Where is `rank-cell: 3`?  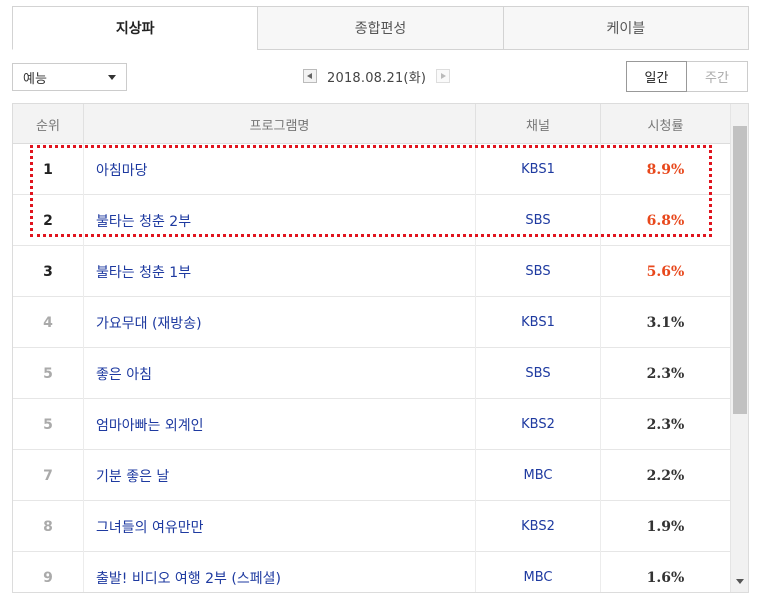
rank-cell: 3 is located at coordinates (48, 271).